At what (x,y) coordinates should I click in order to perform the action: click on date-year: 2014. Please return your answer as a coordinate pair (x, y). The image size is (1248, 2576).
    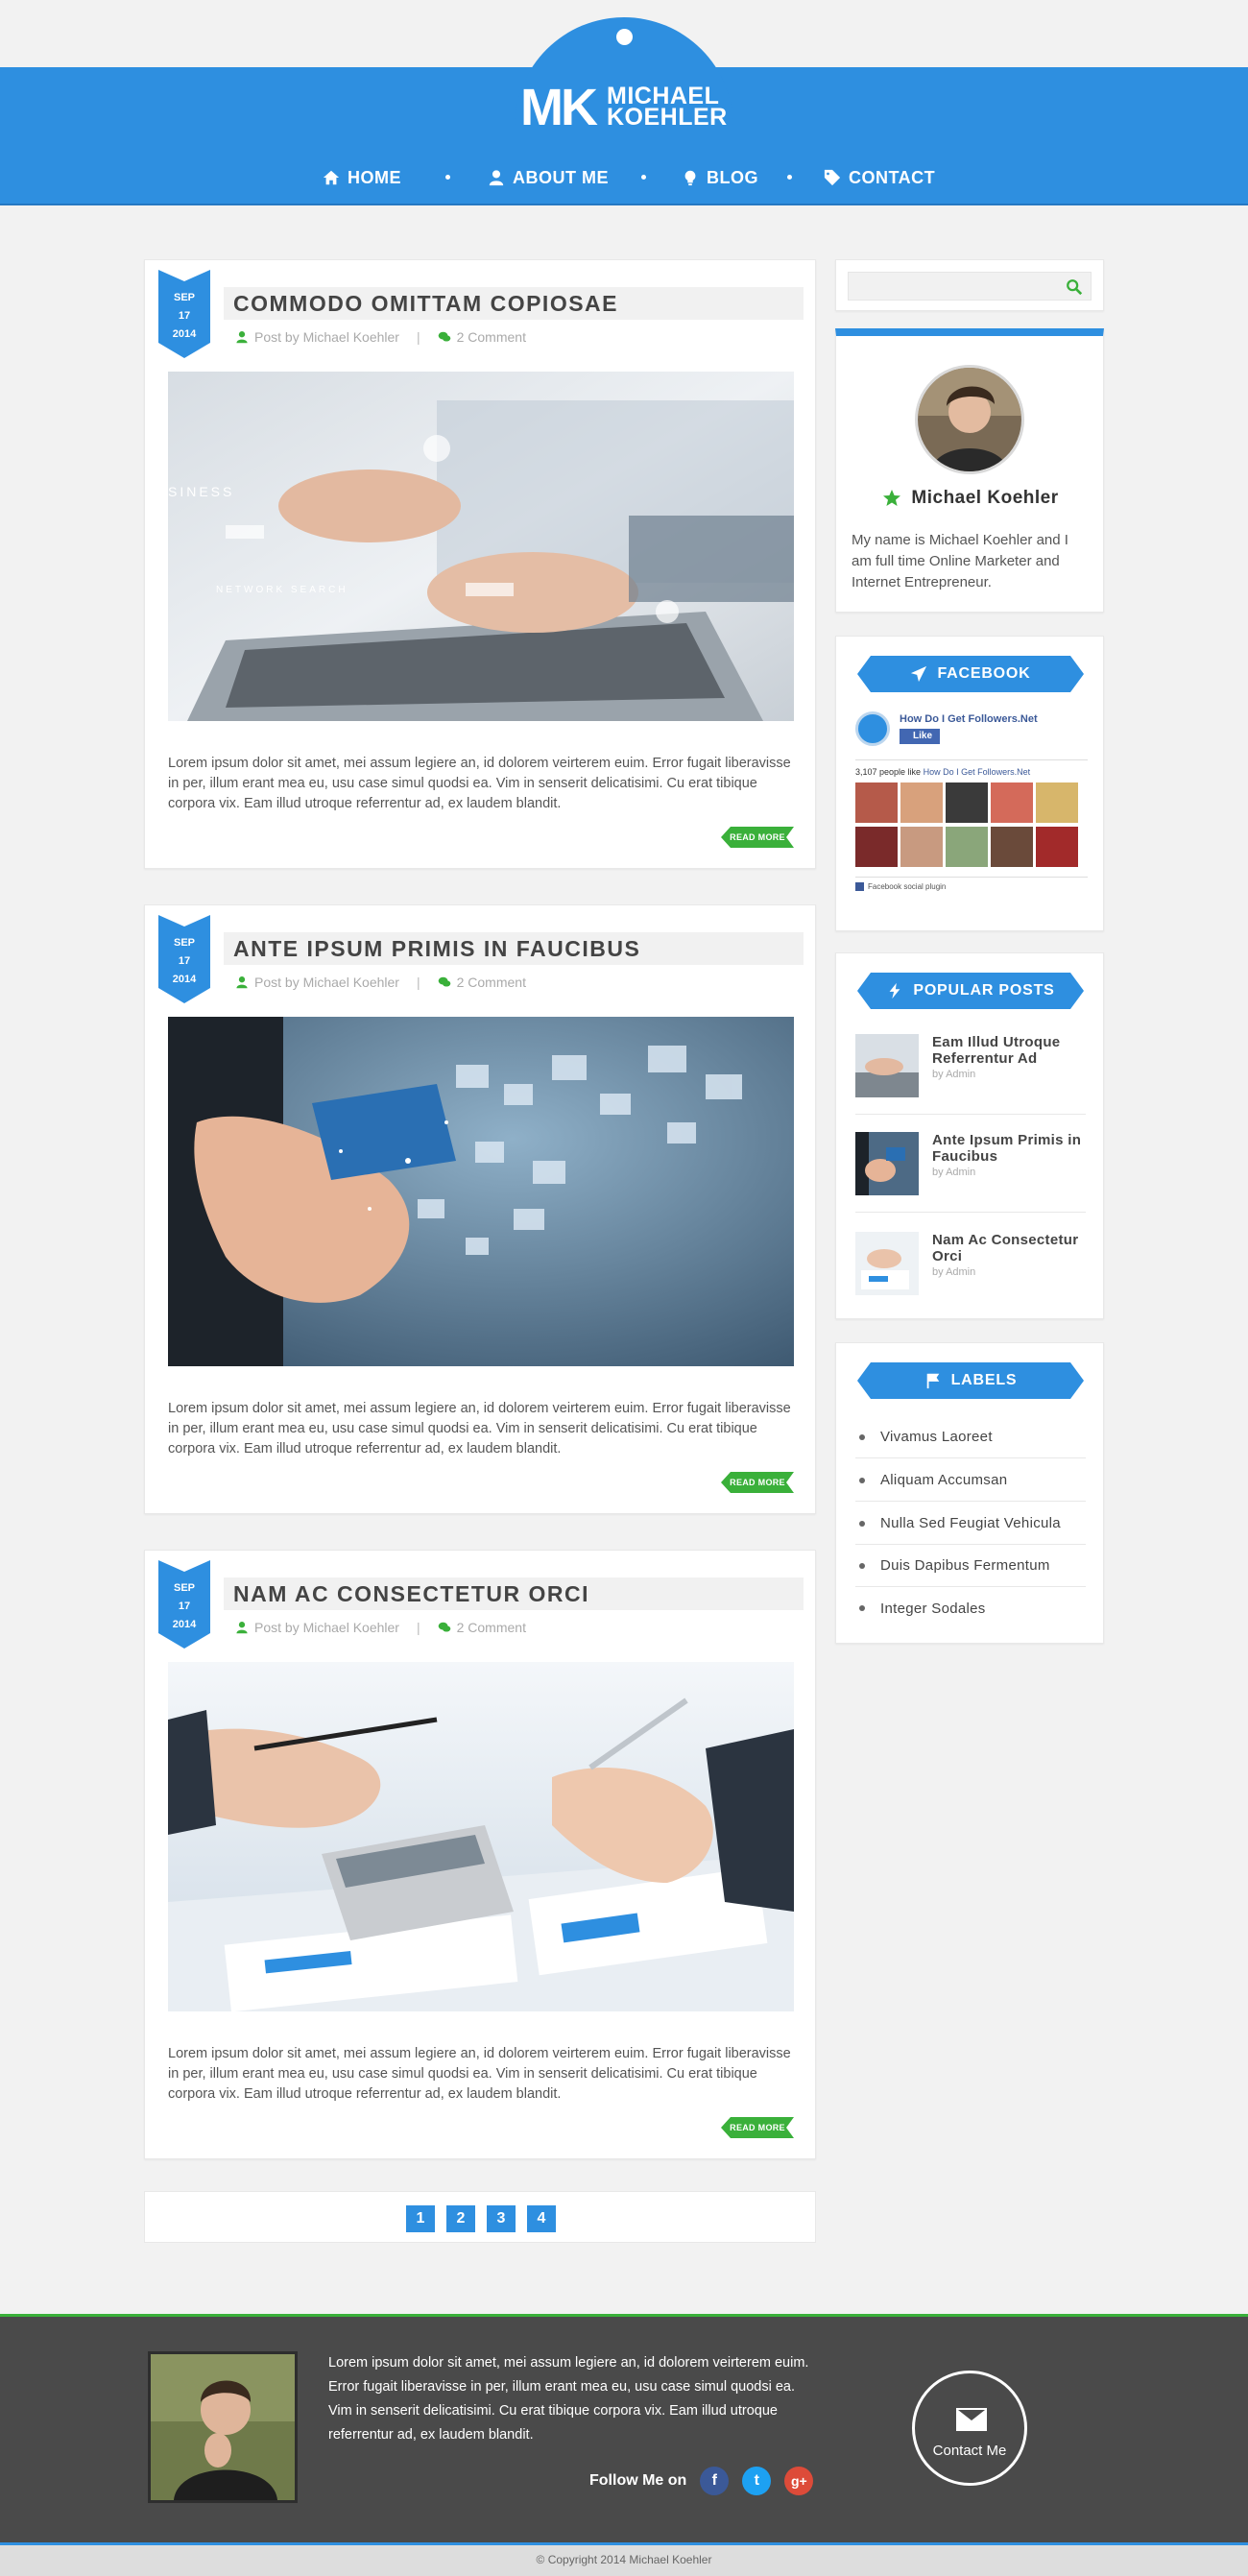
    Looking at the image, I should click on (184, 1624).